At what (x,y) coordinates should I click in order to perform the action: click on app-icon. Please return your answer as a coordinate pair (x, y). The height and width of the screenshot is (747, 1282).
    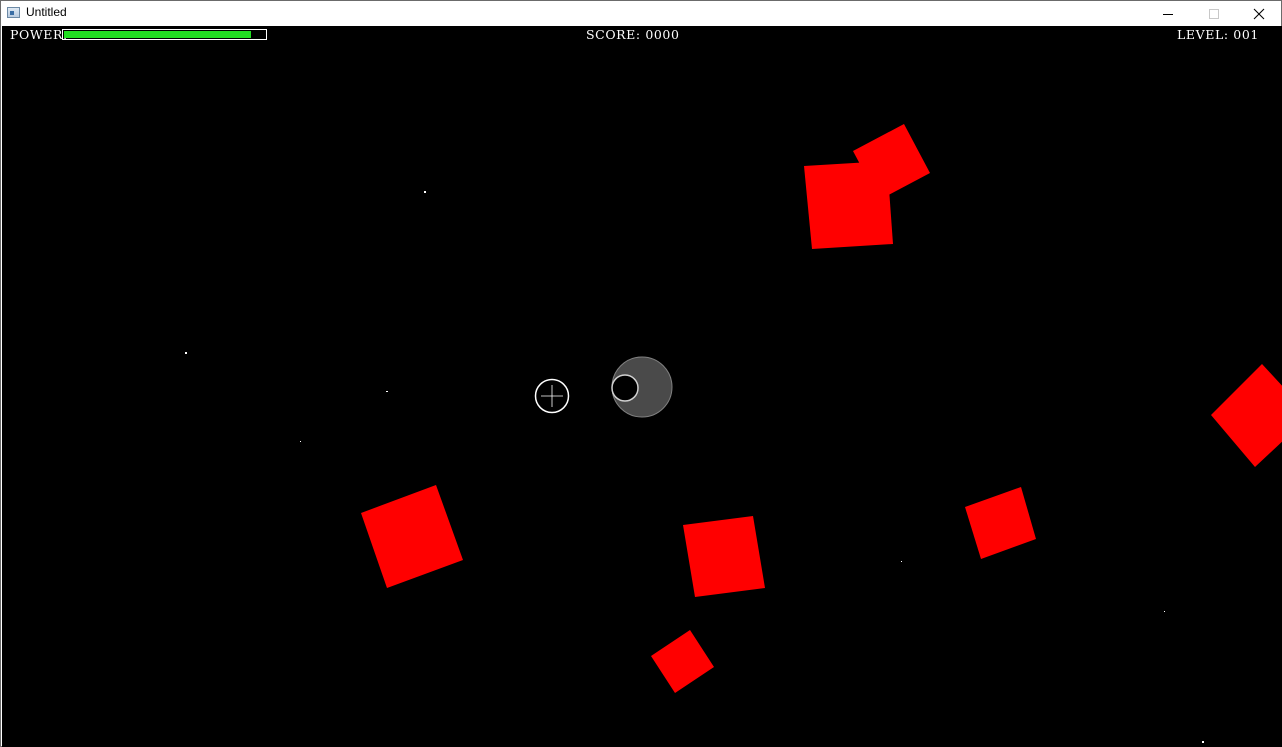
    Looking at the image, I should click on (13, 12).